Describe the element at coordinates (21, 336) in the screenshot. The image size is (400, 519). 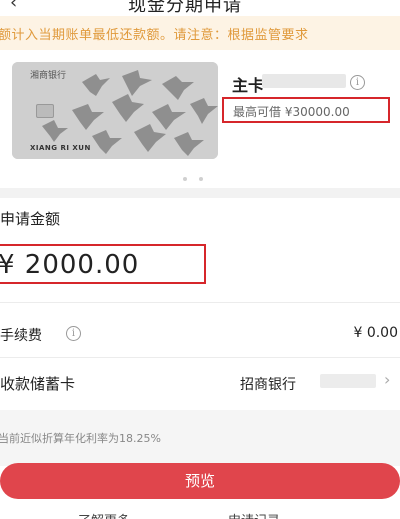
I see `fee-label: 手续费` at that location.